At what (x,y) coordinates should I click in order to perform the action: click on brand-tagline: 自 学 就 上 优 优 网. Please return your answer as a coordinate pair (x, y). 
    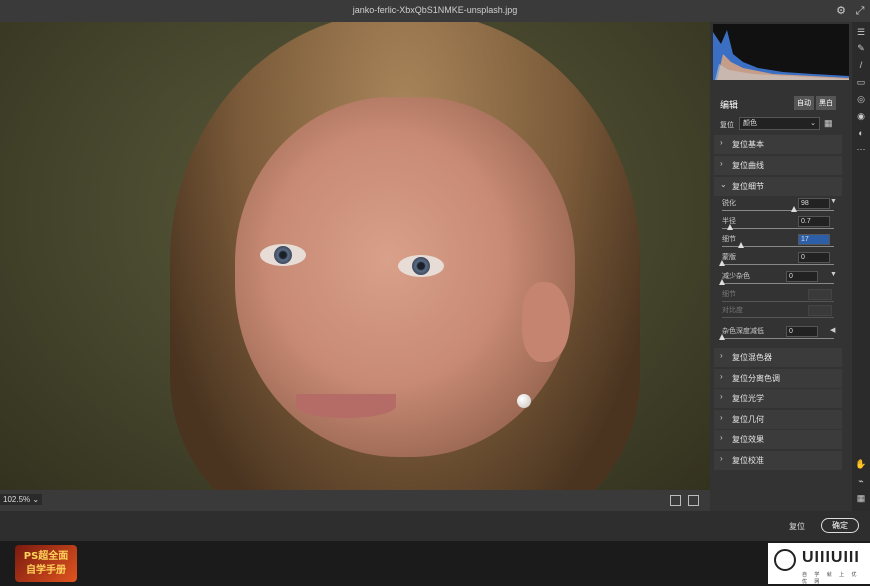
    Looking at the image, I should click on (831, 578).